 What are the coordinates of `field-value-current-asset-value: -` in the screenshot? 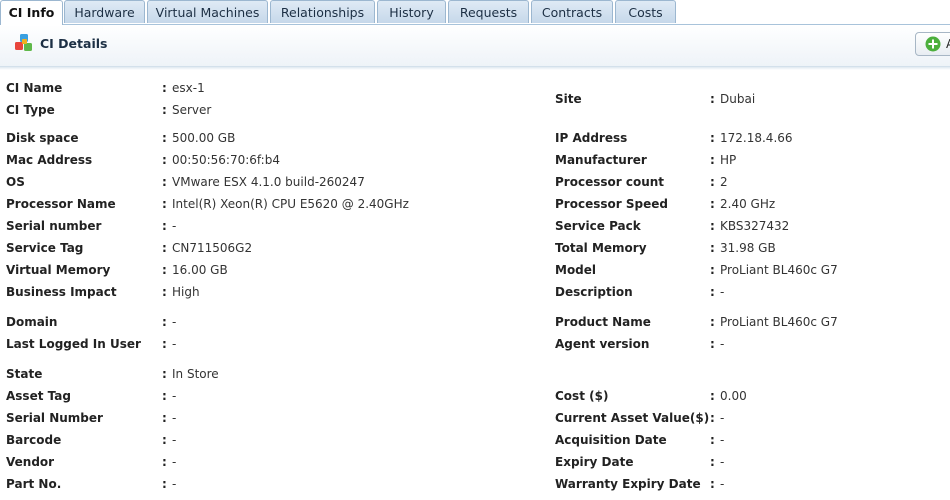 It's located at (722, 418).